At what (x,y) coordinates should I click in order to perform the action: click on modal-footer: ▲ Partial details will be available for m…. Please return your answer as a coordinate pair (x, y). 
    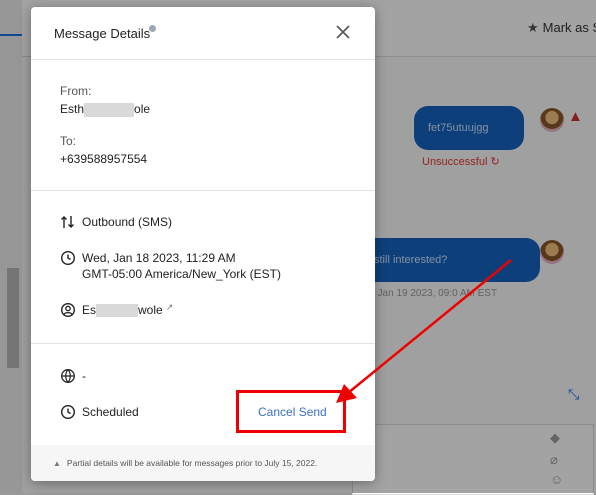
    Looking at the image, I should click on (203, 463).